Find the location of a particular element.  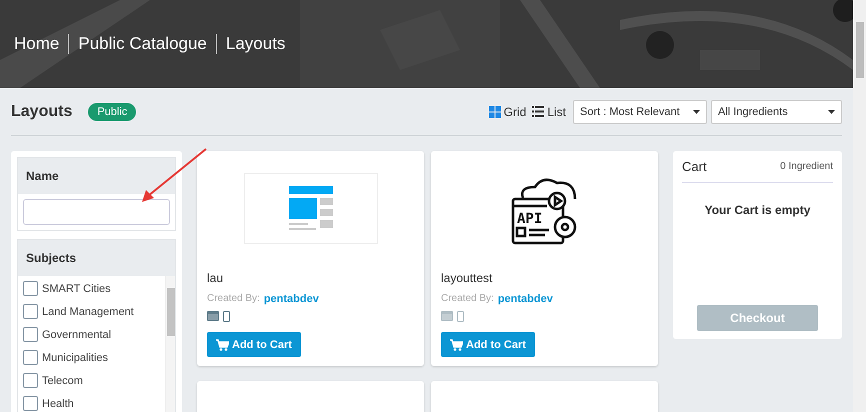

scrollbar is located at coordinates (170, 344).